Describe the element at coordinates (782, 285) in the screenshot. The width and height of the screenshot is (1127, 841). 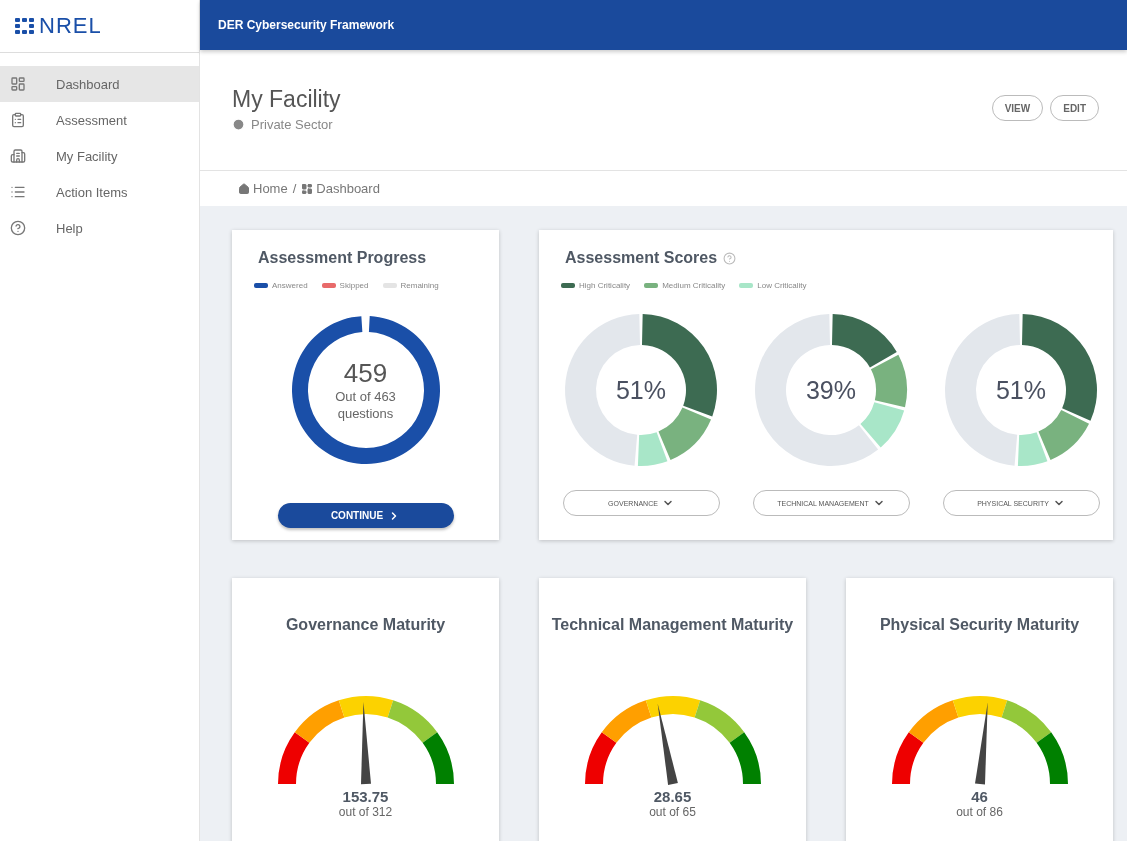
I see `legend-label: Low Criticality` at that location.